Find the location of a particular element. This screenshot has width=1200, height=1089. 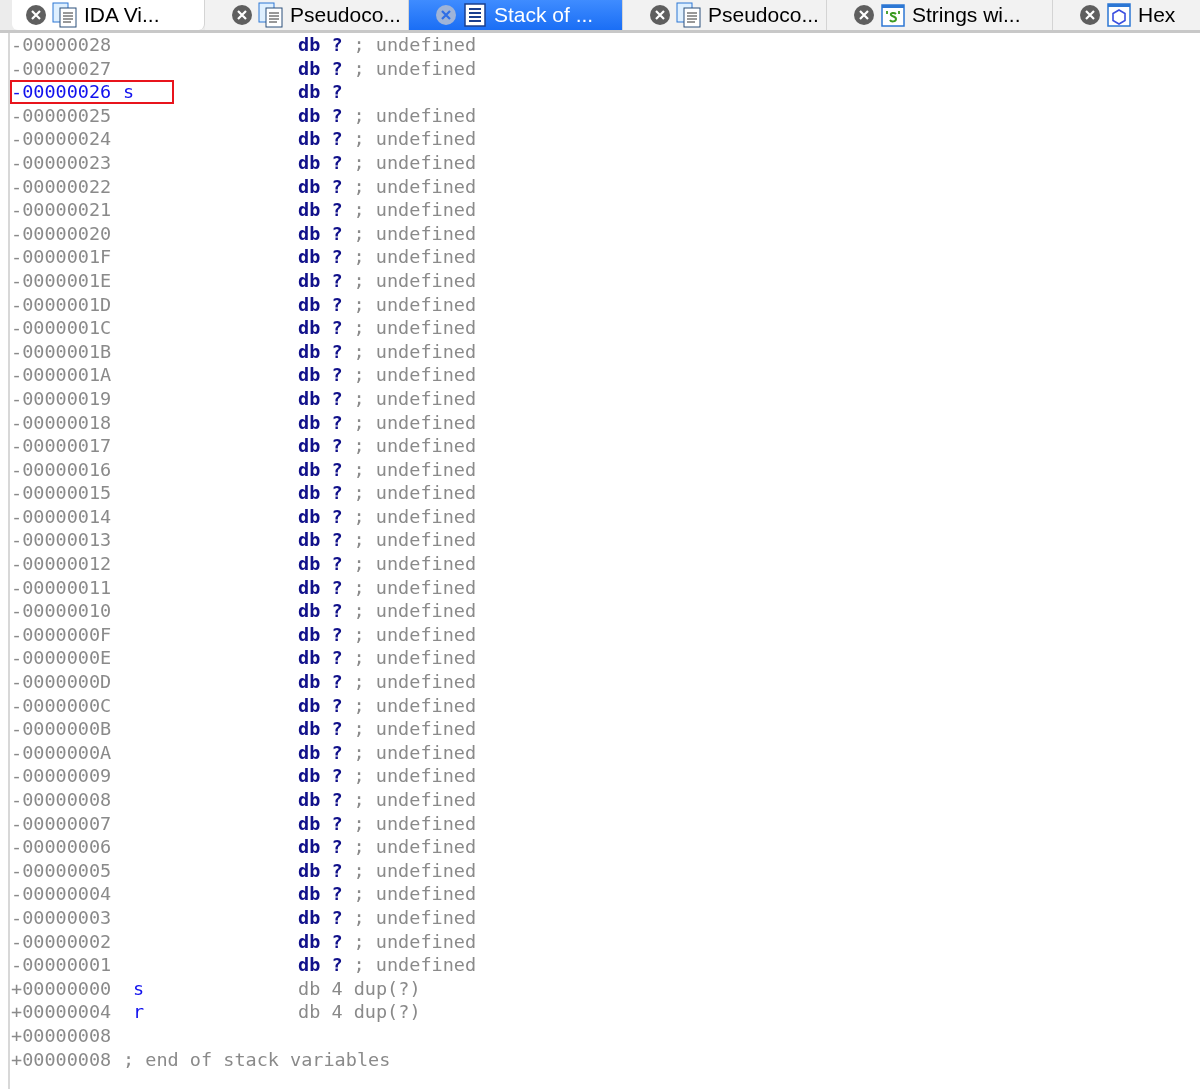

listing-row: -00000027 db ? ; undefined is located at coordinates (605, 68).